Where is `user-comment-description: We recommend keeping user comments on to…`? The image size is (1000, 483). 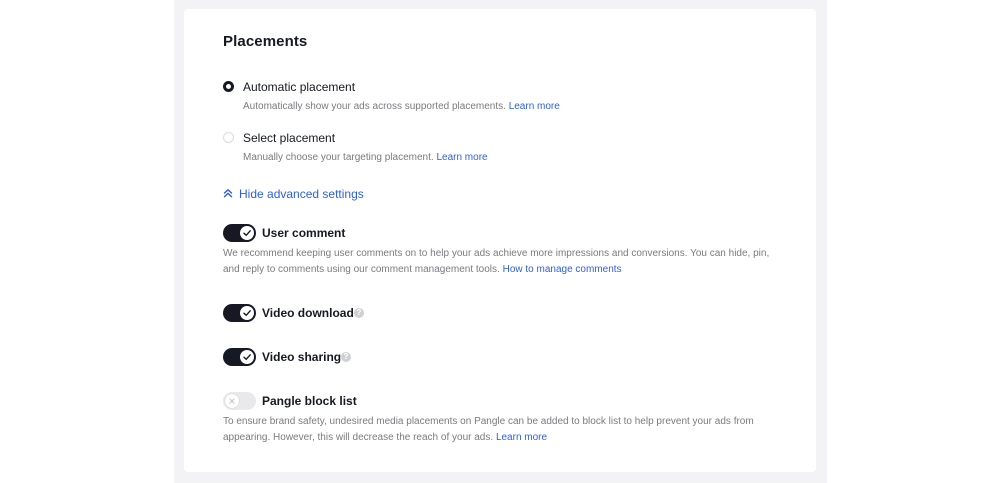
user-comment-description: We recommend keeping user comments on to… is located at coordinates (496, 262).